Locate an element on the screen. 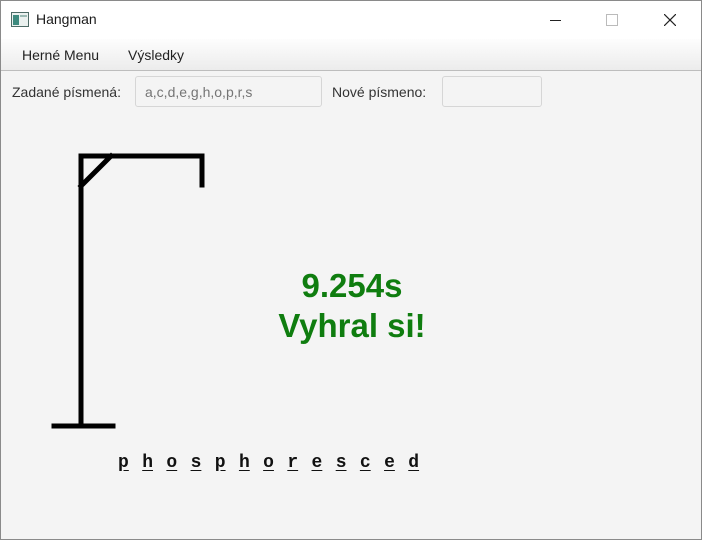 The height and width of the screenshot is (540, 702). maximize-icon is located at coordinates (612, 20).